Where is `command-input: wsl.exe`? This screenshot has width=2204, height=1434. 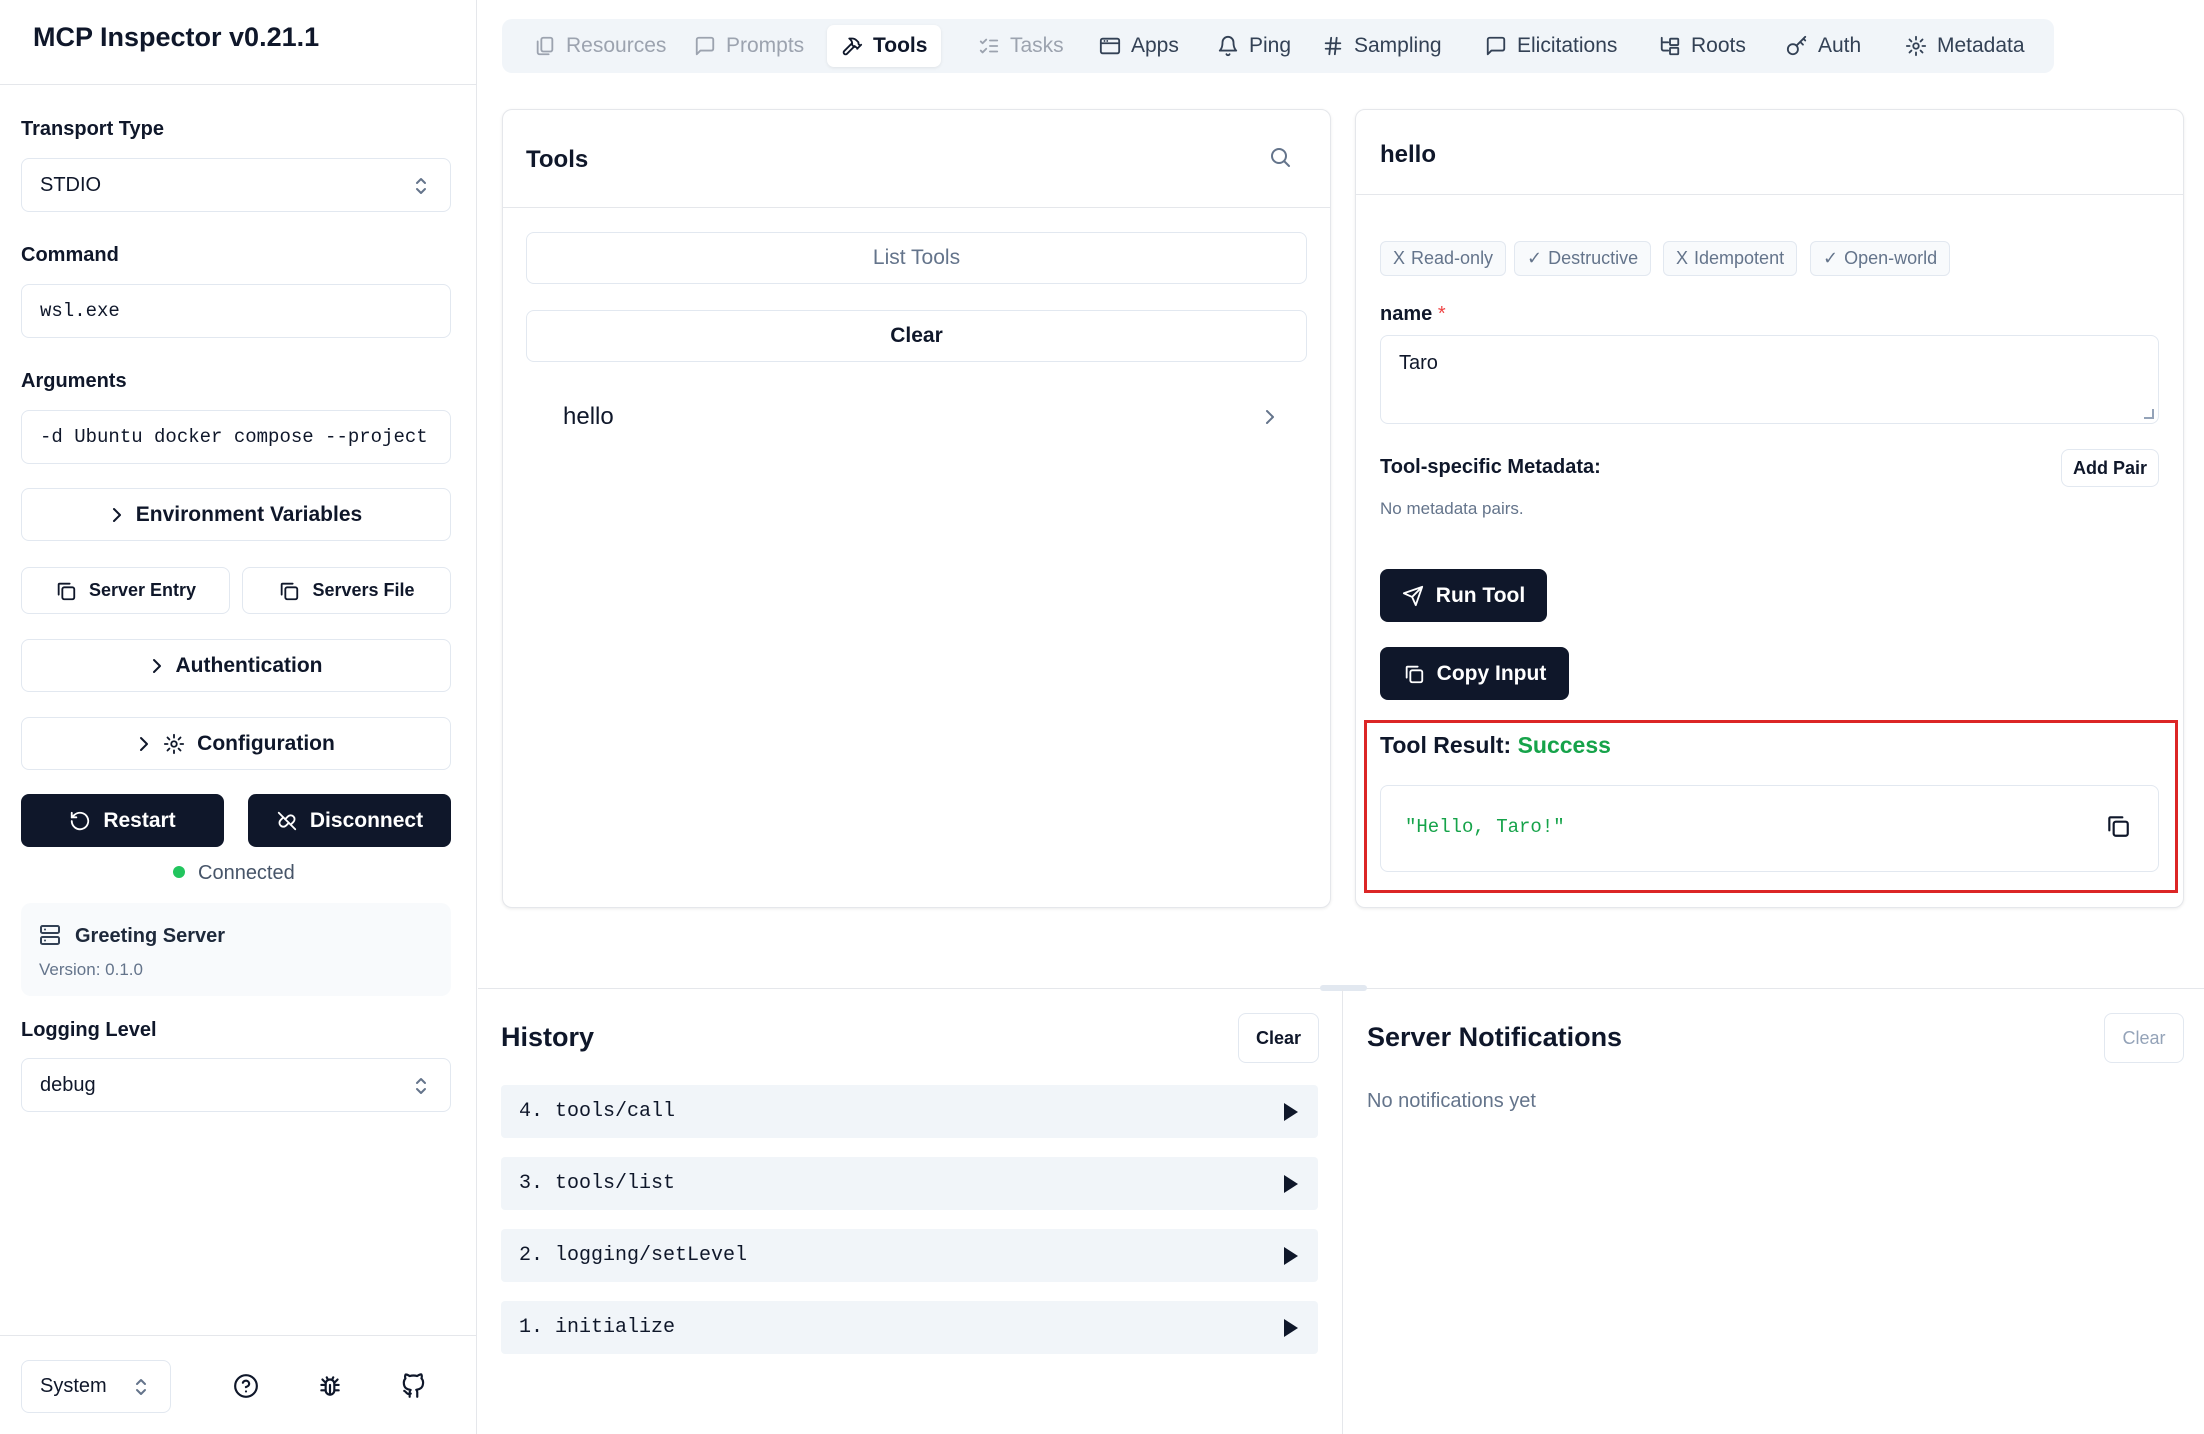
command-input: wsl.exe is located at coordinates (236, 311).